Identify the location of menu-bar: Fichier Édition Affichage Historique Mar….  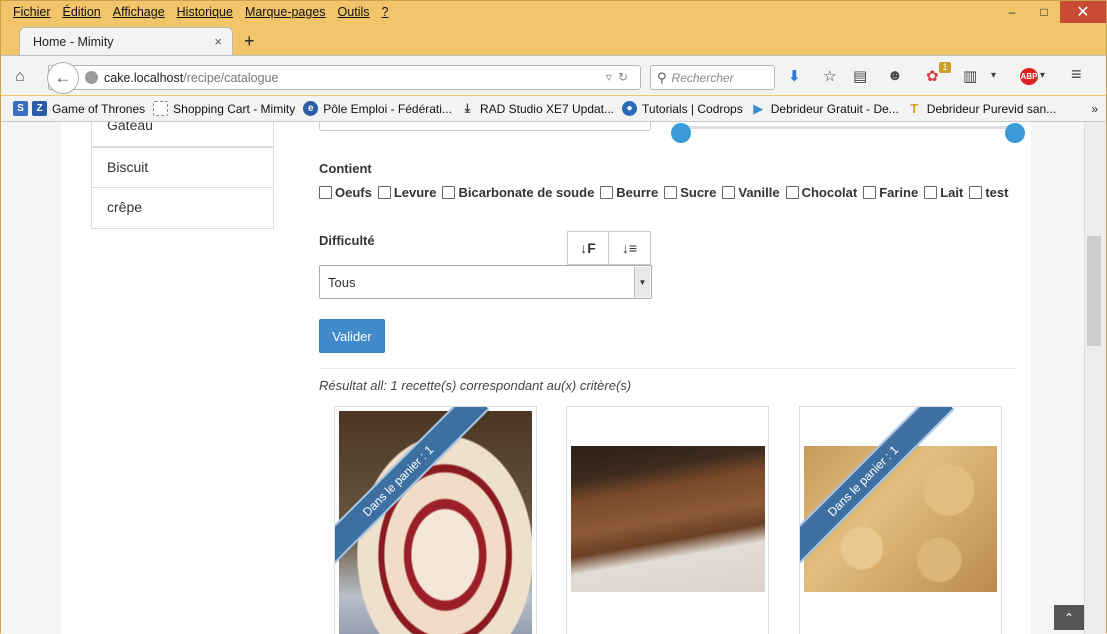
(553, 12).